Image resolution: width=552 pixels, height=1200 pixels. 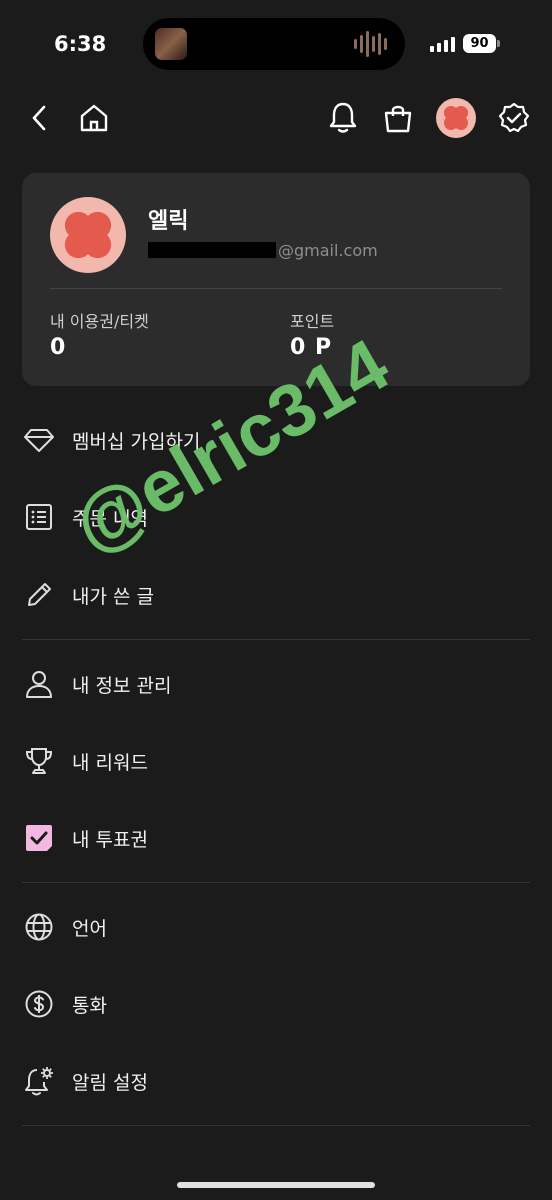 I want to click on menu-item-my-posts: 내가 쓴 글, so click(x=276, y=595).